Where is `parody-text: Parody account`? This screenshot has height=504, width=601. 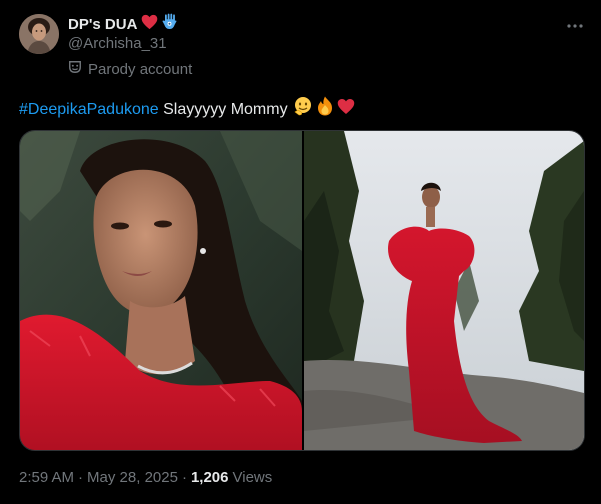
parody-text: Parody account is located at coordinates (140, 69).